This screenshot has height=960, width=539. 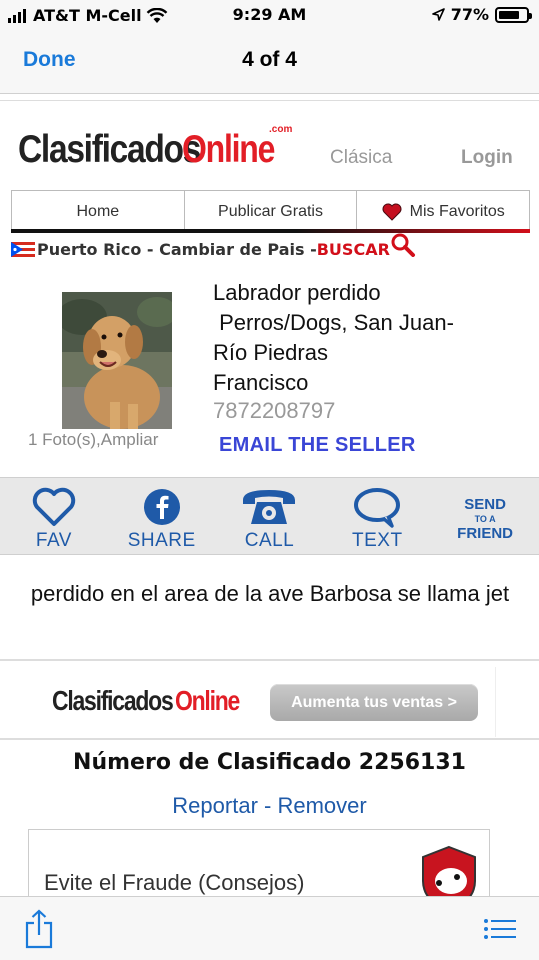 I want to click on location-arrow-icon, so click(x=438, y=14).